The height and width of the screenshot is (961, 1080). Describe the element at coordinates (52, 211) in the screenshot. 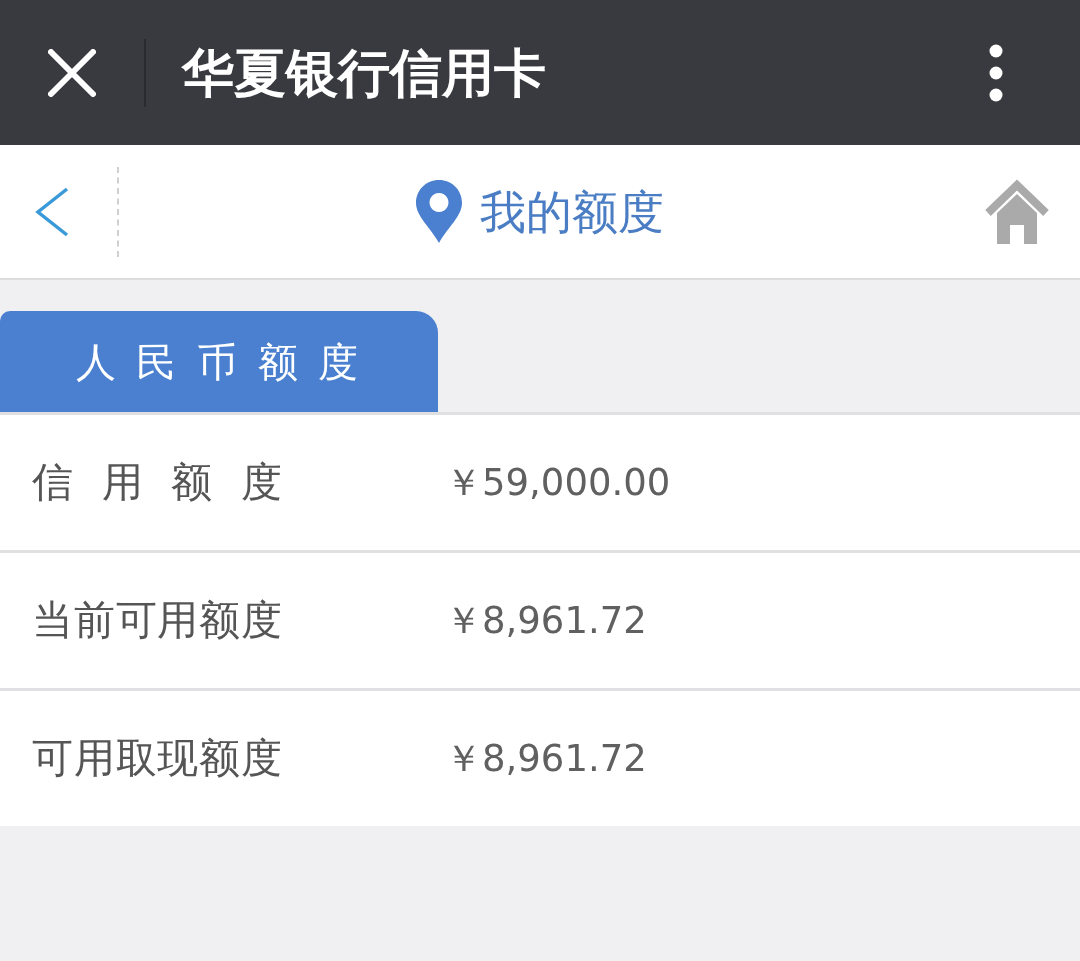

I see `back-chevron-icon` at that location.